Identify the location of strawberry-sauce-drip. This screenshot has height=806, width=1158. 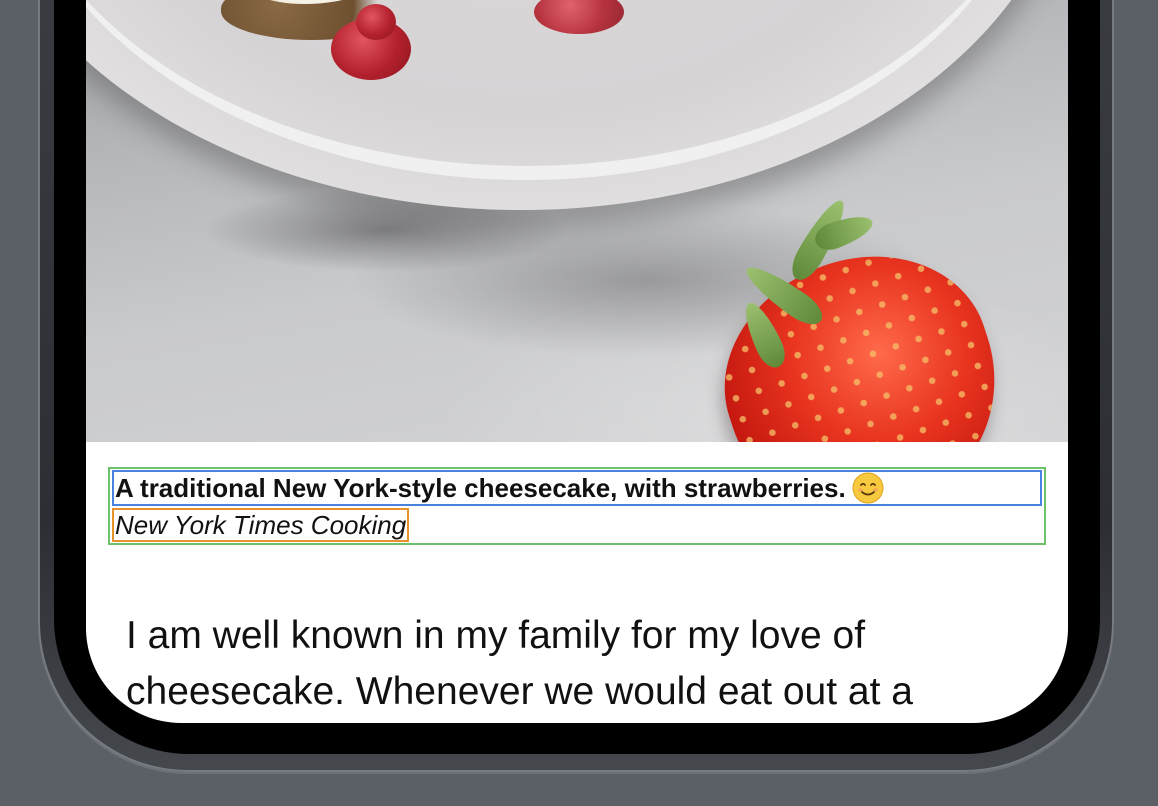
(376, 22).